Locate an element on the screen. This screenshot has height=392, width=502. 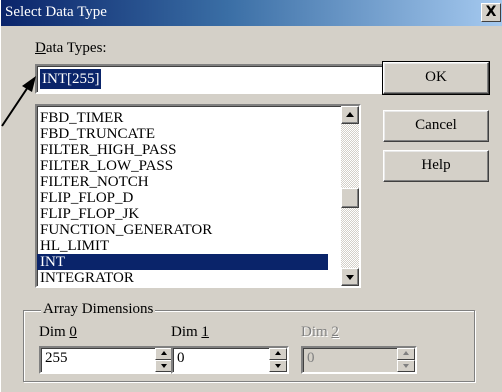
dim1-up-button is located at coordinates (278, 354).